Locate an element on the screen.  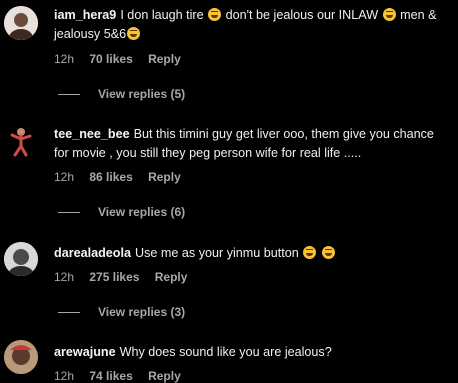
comment-text: darealadeola Use me as your yinmu button is located at coordinates (253, 253).